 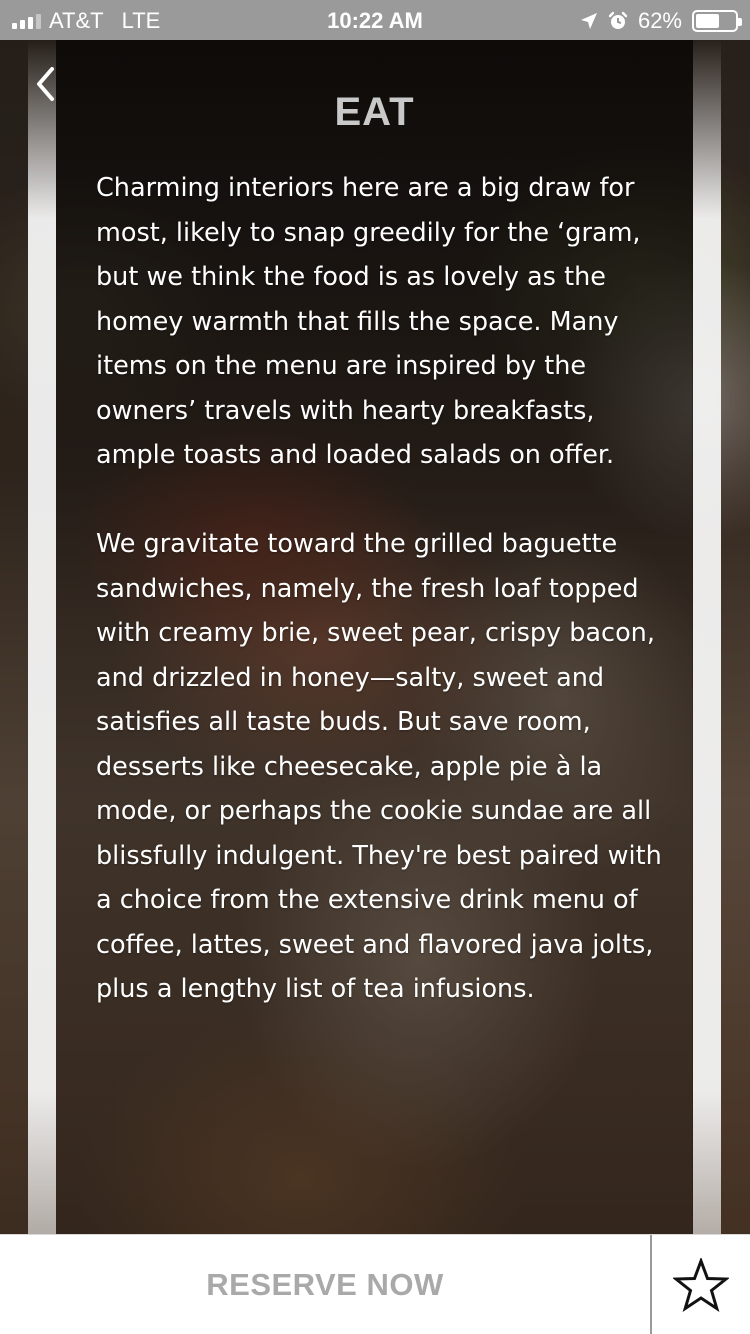 I want to click on favorite-button, so click(x=701, y=1284).